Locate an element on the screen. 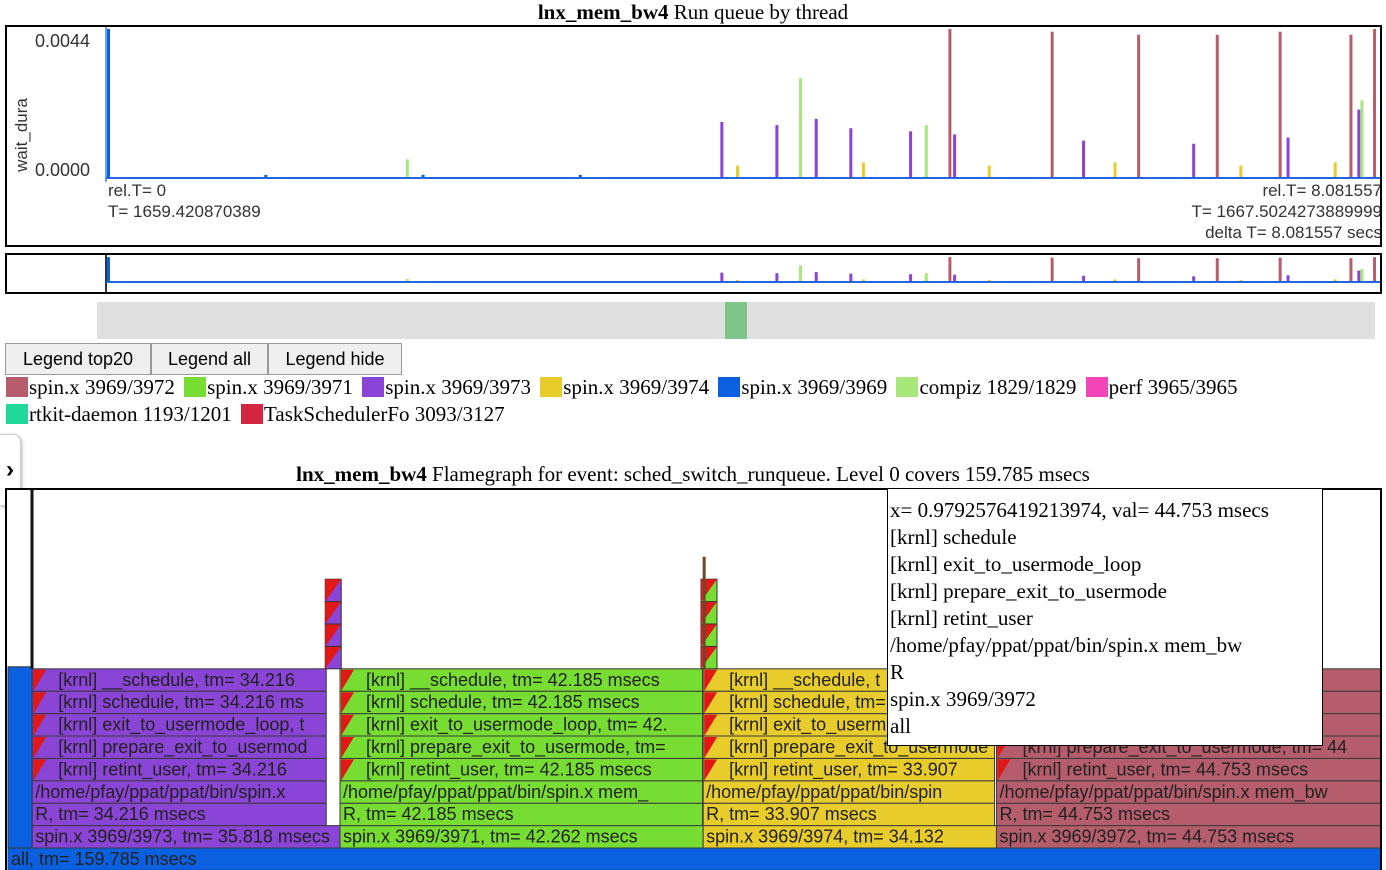 The width and height of the screenshot is (1386, 870). flame-frame-root is located at coordinates (694, 858).